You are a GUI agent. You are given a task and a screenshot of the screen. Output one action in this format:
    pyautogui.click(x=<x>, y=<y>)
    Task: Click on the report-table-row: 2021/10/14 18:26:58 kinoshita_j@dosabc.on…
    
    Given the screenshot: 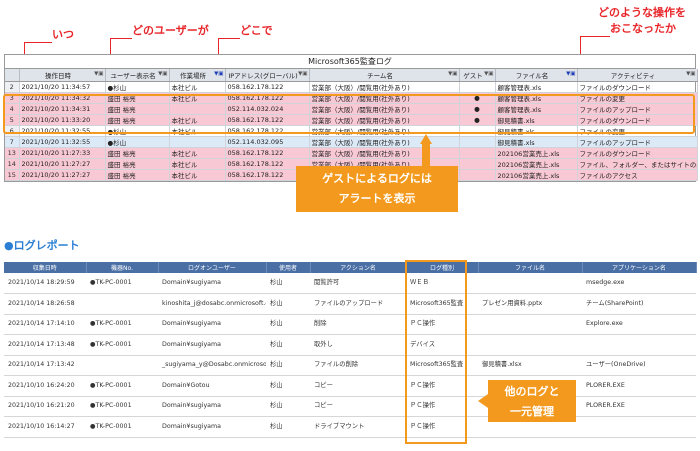 What is the action you would take?
    pyautogui.click(x=350, y=304)
    